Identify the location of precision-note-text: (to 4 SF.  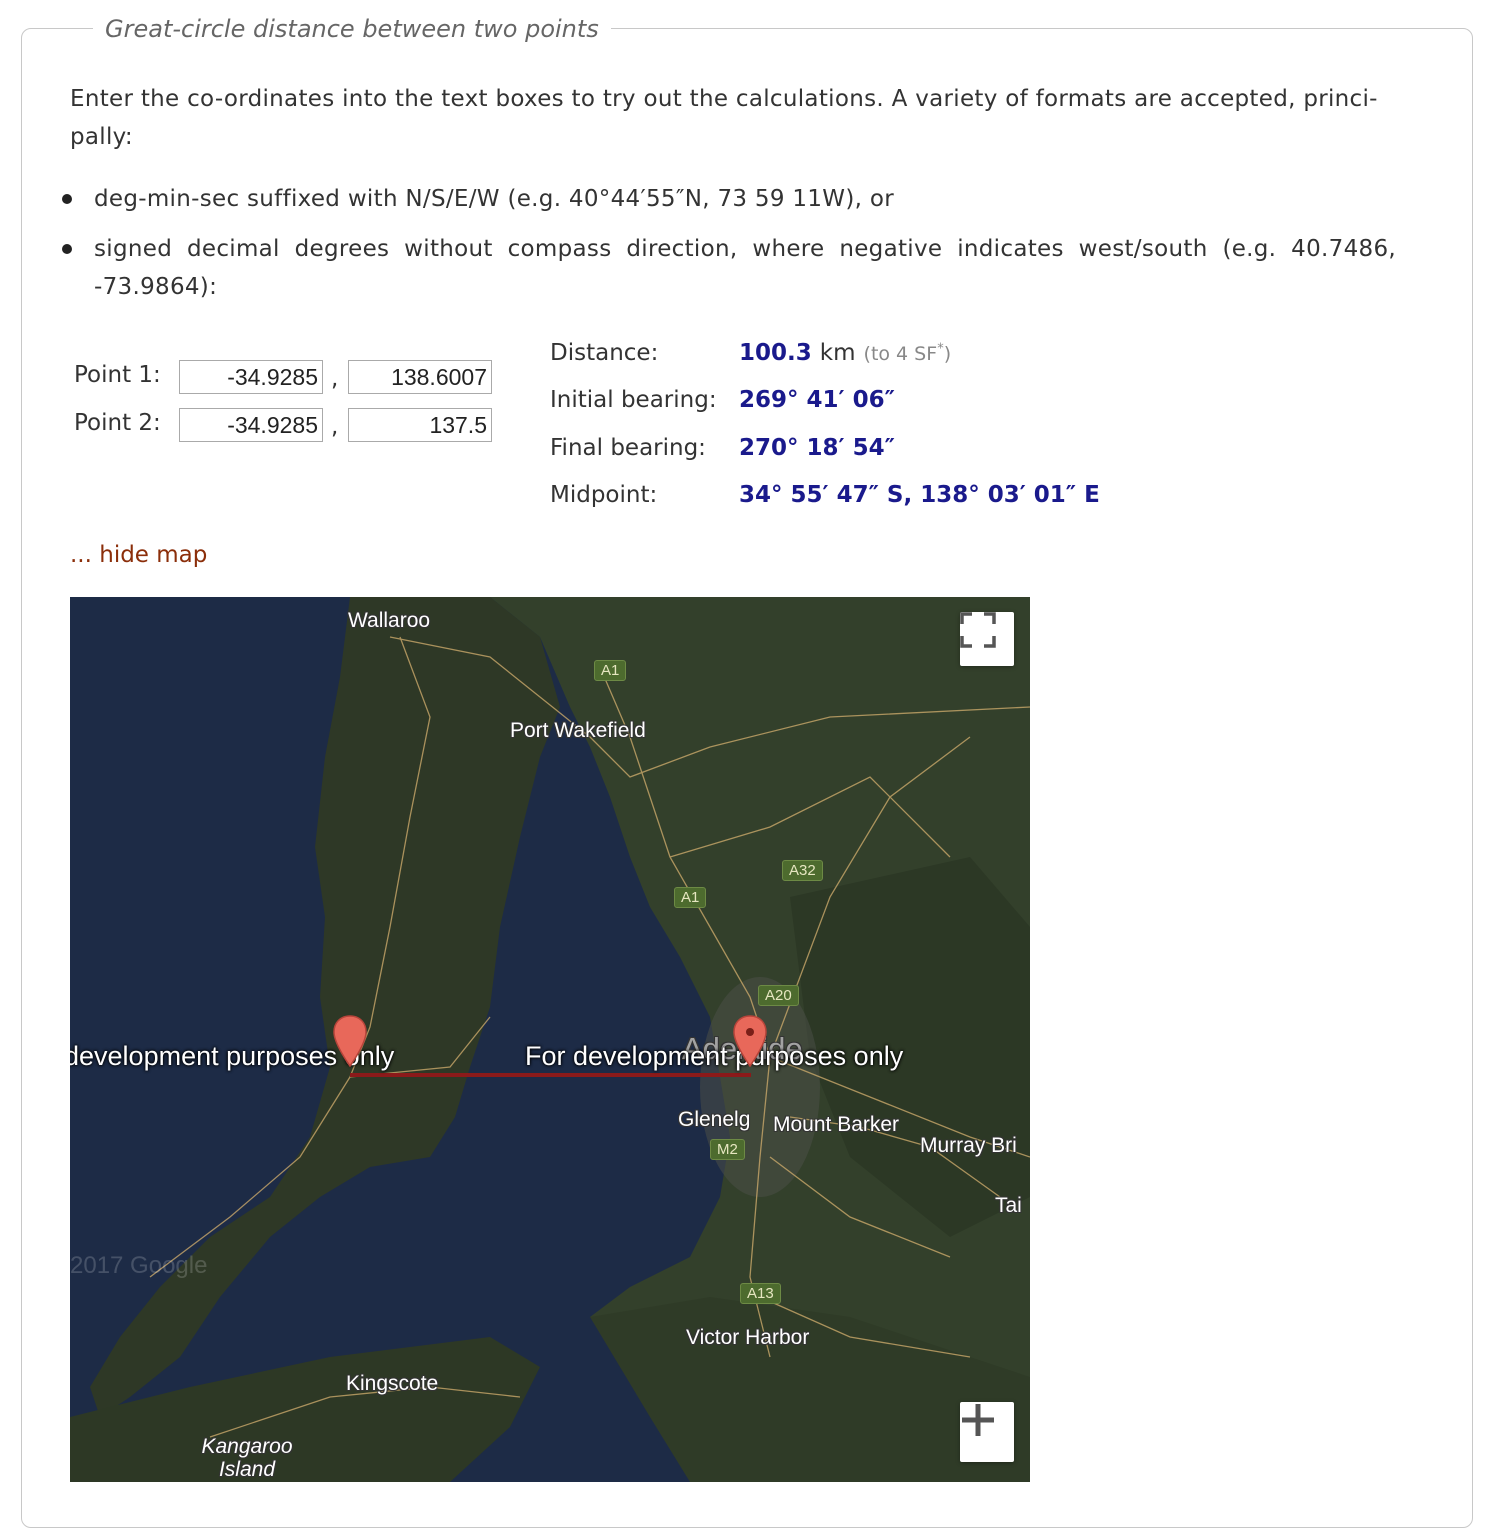
(900, 354).